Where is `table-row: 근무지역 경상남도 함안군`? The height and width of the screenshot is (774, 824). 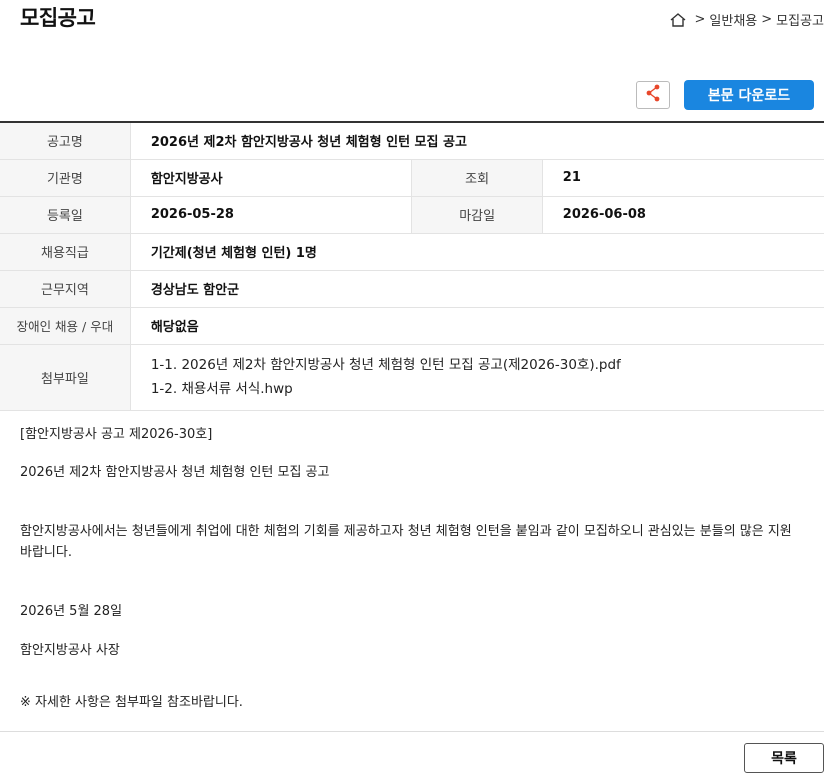
table-row: 근무지역 경상남도 함안군 is located at coordinates (412, 289).